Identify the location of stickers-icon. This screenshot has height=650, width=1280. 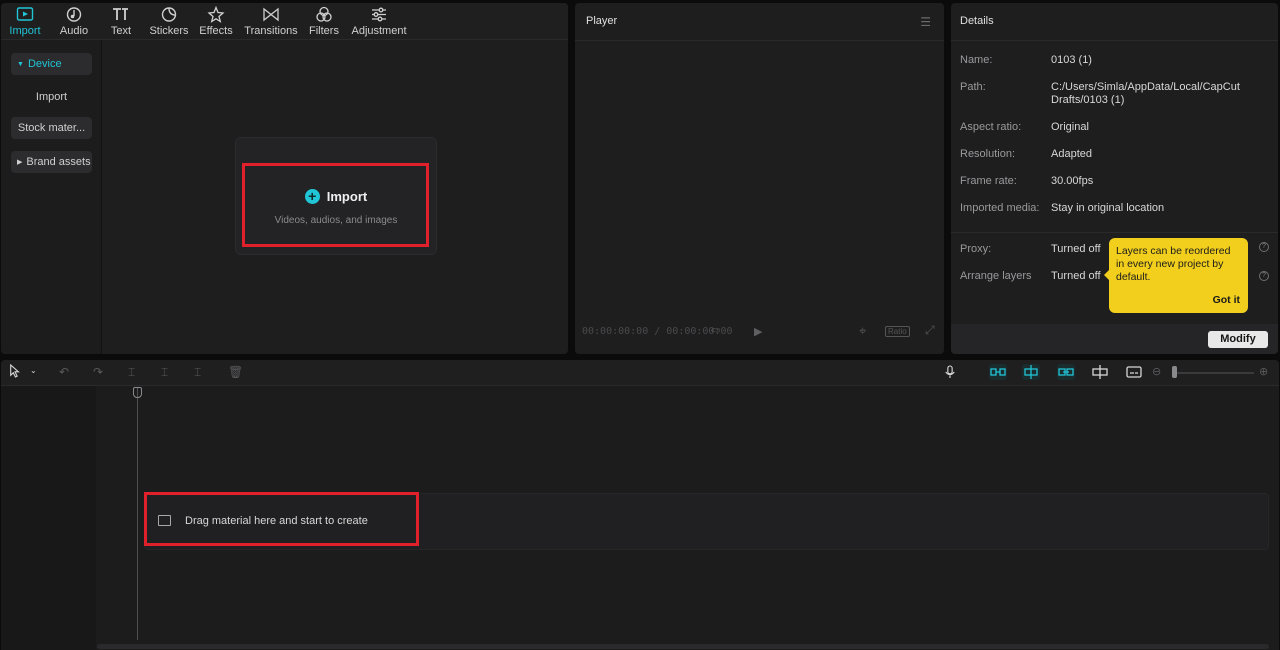
(169, 14).